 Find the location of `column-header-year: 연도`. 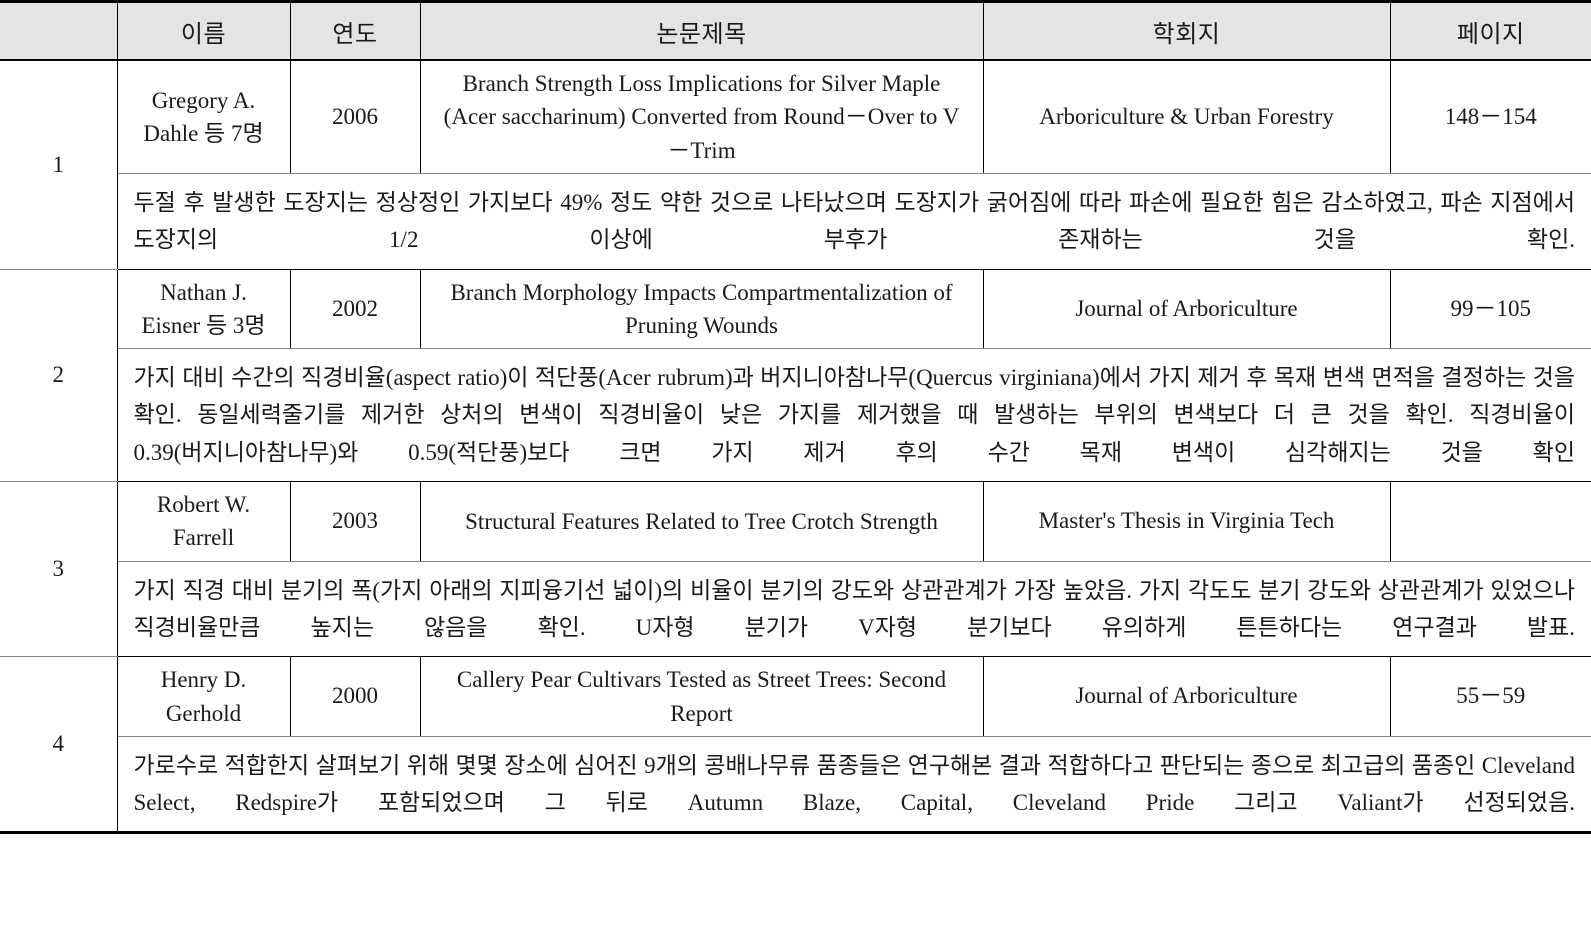

column-header-year: 연도 is located at coordinates (355, 31).